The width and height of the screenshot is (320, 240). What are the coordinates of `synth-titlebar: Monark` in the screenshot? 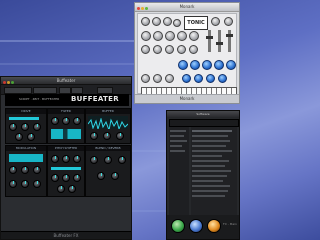 It's located at (187, 7).